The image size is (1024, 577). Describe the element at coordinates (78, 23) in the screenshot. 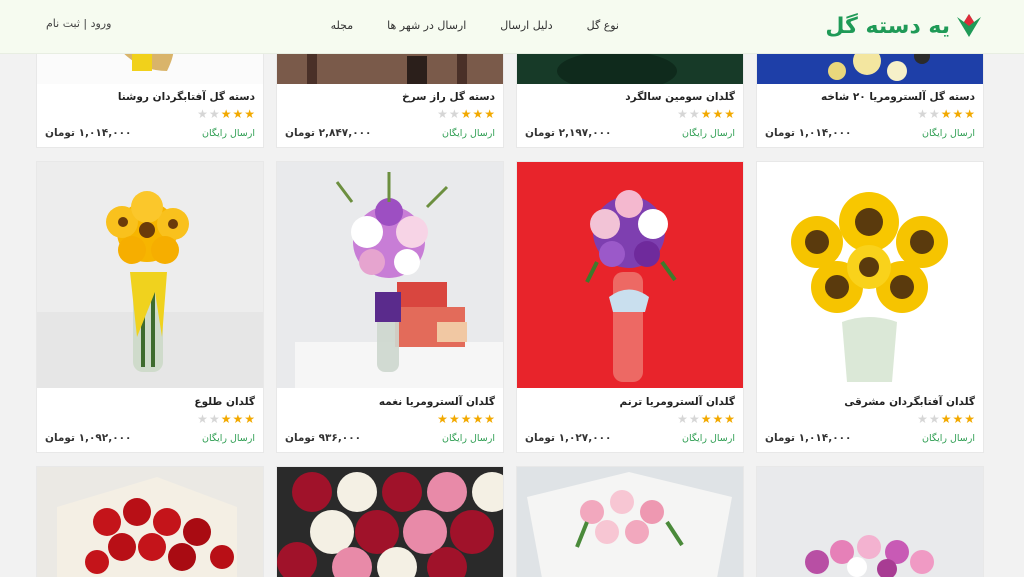

I see `login-register-link: ورود | ثبت نام` at that location.